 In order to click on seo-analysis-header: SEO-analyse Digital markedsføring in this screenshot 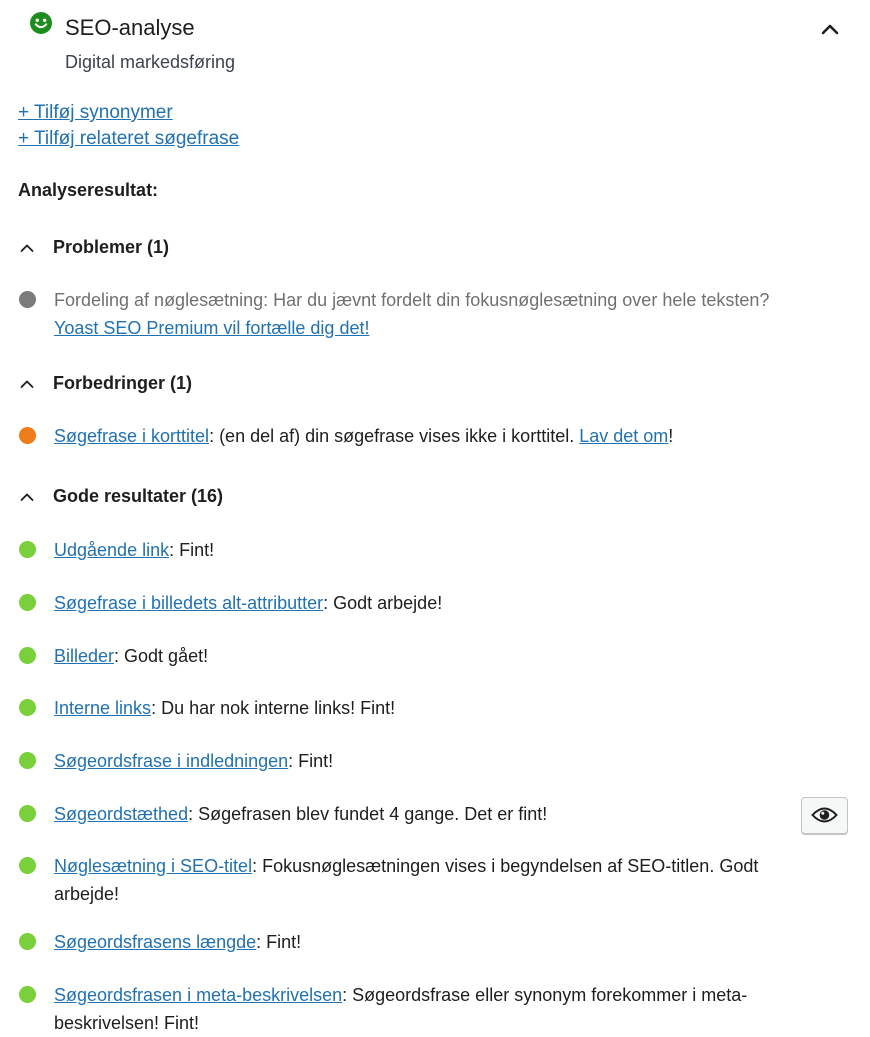, I will do `click(435, 42)`.